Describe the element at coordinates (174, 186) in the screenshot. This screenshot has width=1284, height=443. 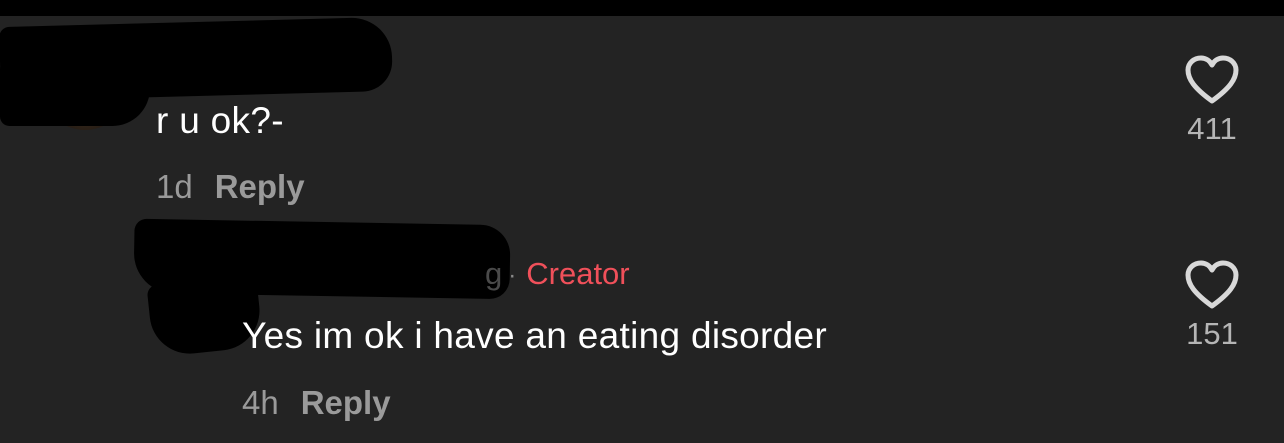
I see `comment-timestamp: 1d` at that location.